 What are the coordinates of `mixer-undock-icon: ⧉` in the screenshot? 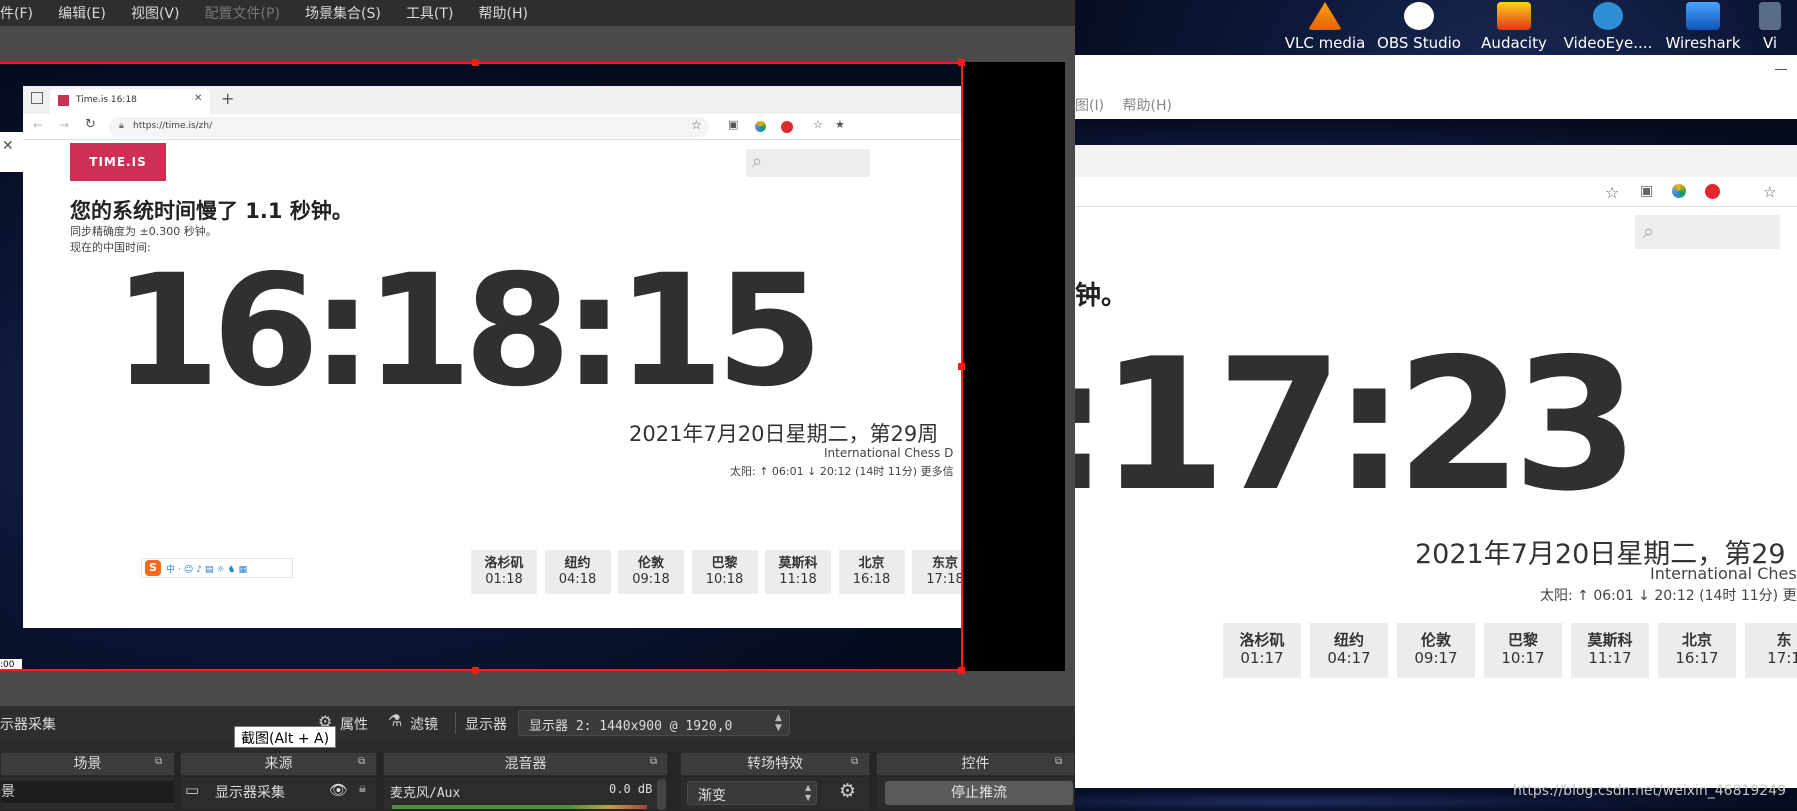 It's located at (653, 761).